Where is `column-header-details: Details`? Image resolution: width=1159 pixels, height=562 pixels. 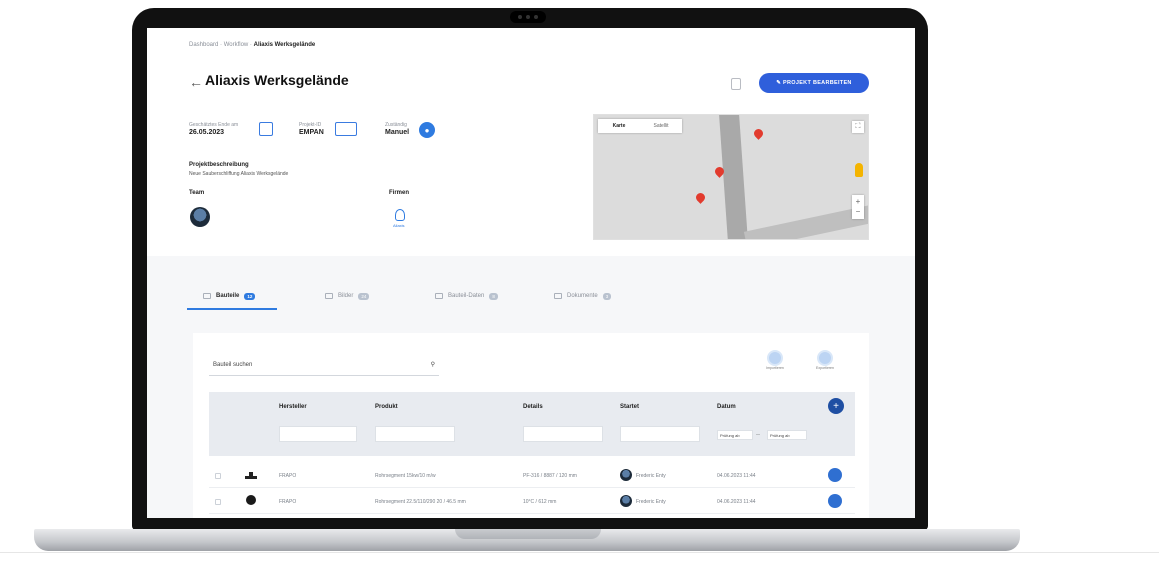 column-header-details: Details is located at coordinates (533, 407).